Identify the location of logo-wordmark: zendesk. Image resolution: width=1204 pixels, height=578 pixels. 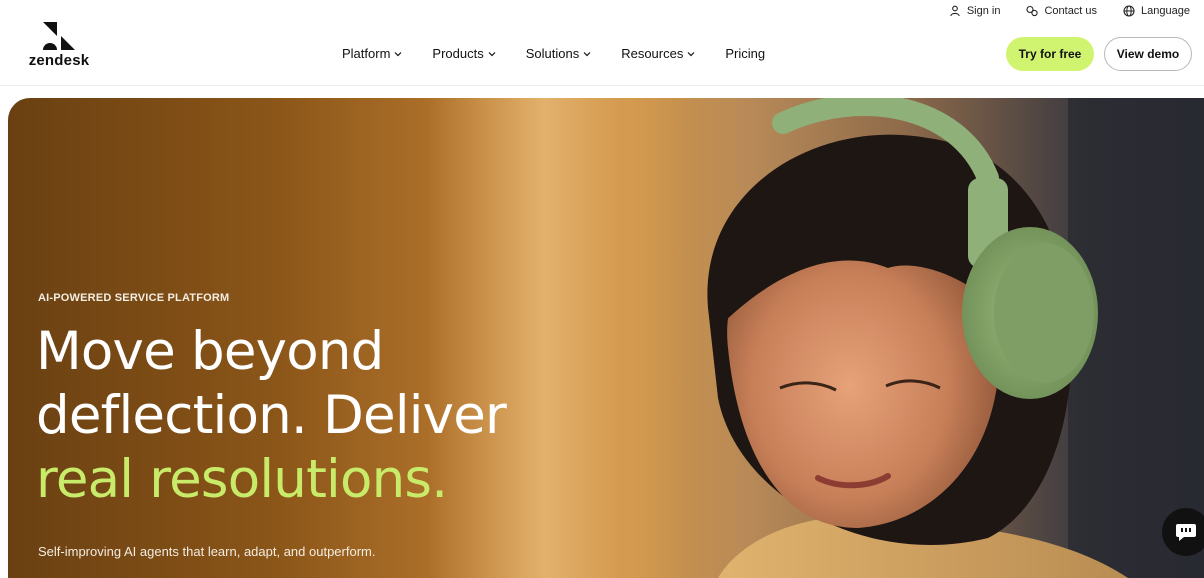
(59, 60).